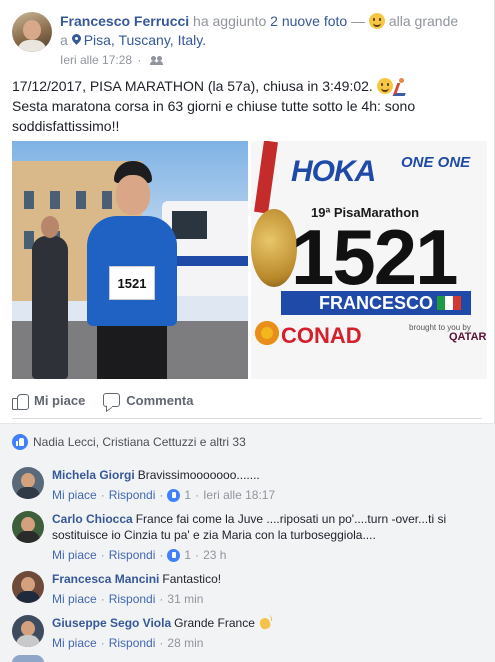 Image resolution: width=495 pixels, height=662 pixels. Describe the element at coordinates (50, 297) in the screenshot. I see `photo-bystander` at that location.